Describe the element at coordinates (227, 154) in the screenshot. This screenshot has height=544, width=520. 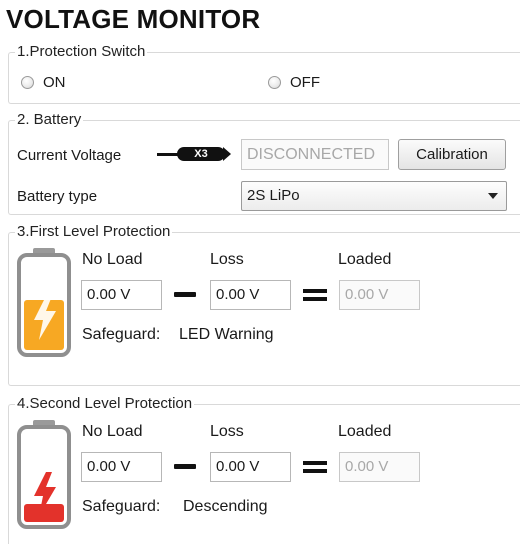
I see `x3-arrow-icon` at that location.